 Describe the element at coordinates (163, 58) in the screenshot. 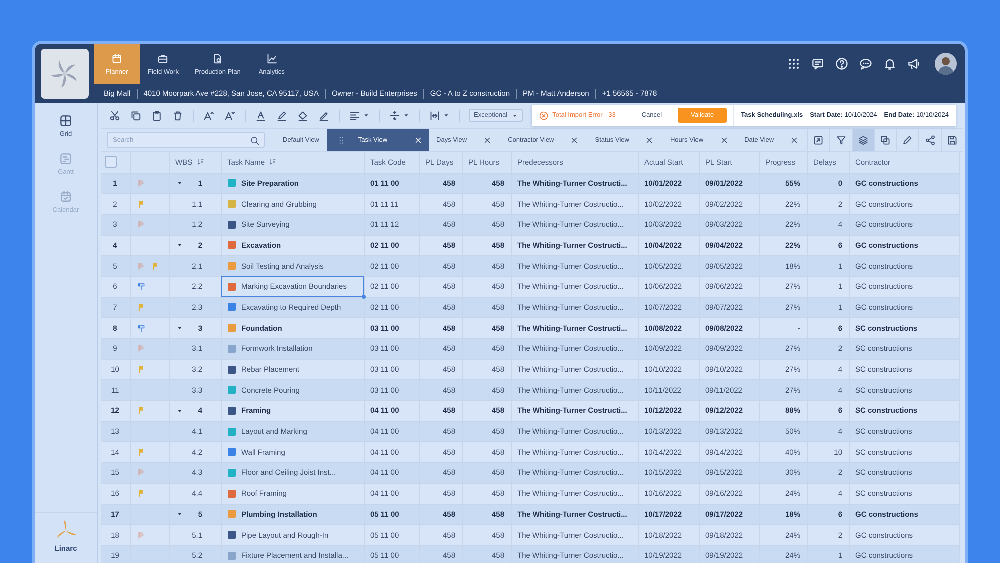

I see `briefcase-icon` at that location.